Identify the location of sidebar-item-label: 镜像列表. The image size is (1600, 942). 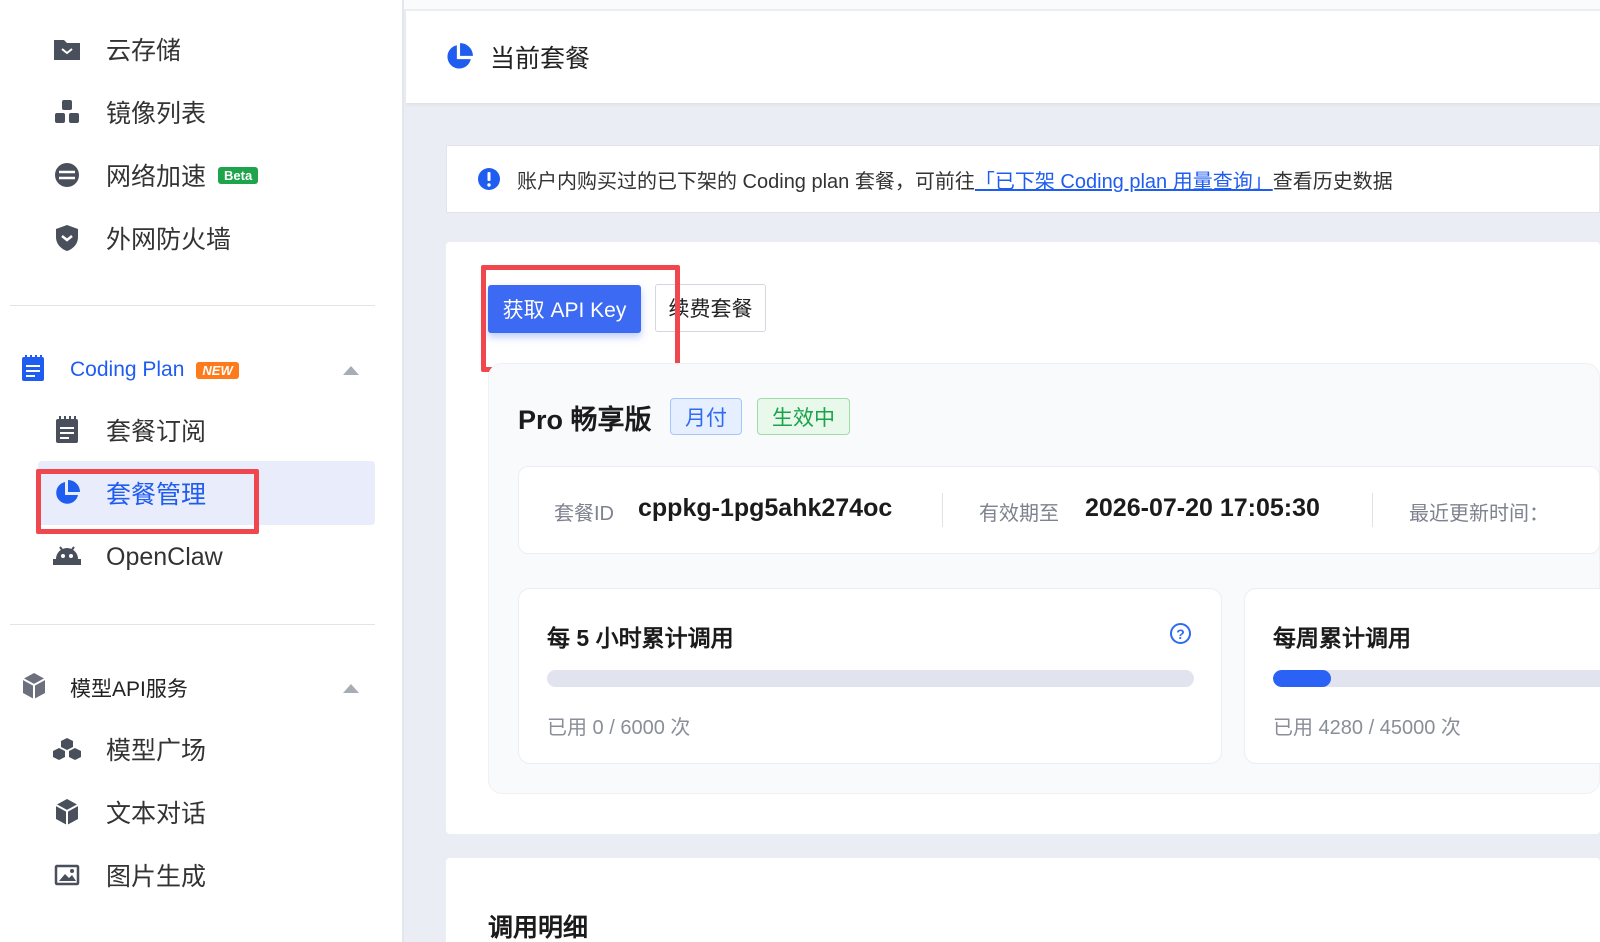
(156, 114).